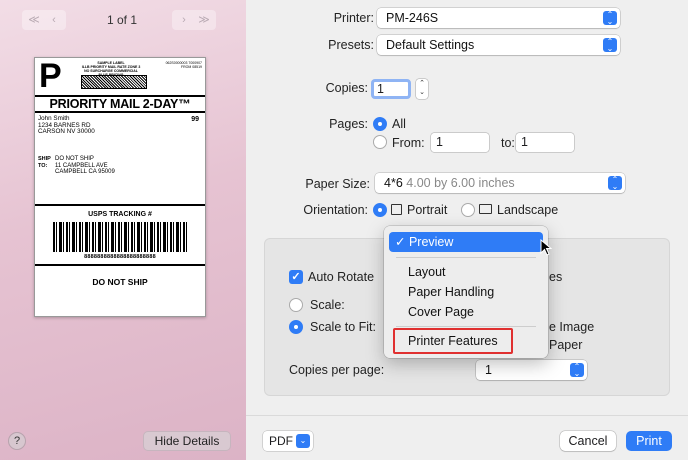 The image size is (688, 460). I want to click on dialog-footer: PDF ⌄ Cancel Print, so click(467, 437).